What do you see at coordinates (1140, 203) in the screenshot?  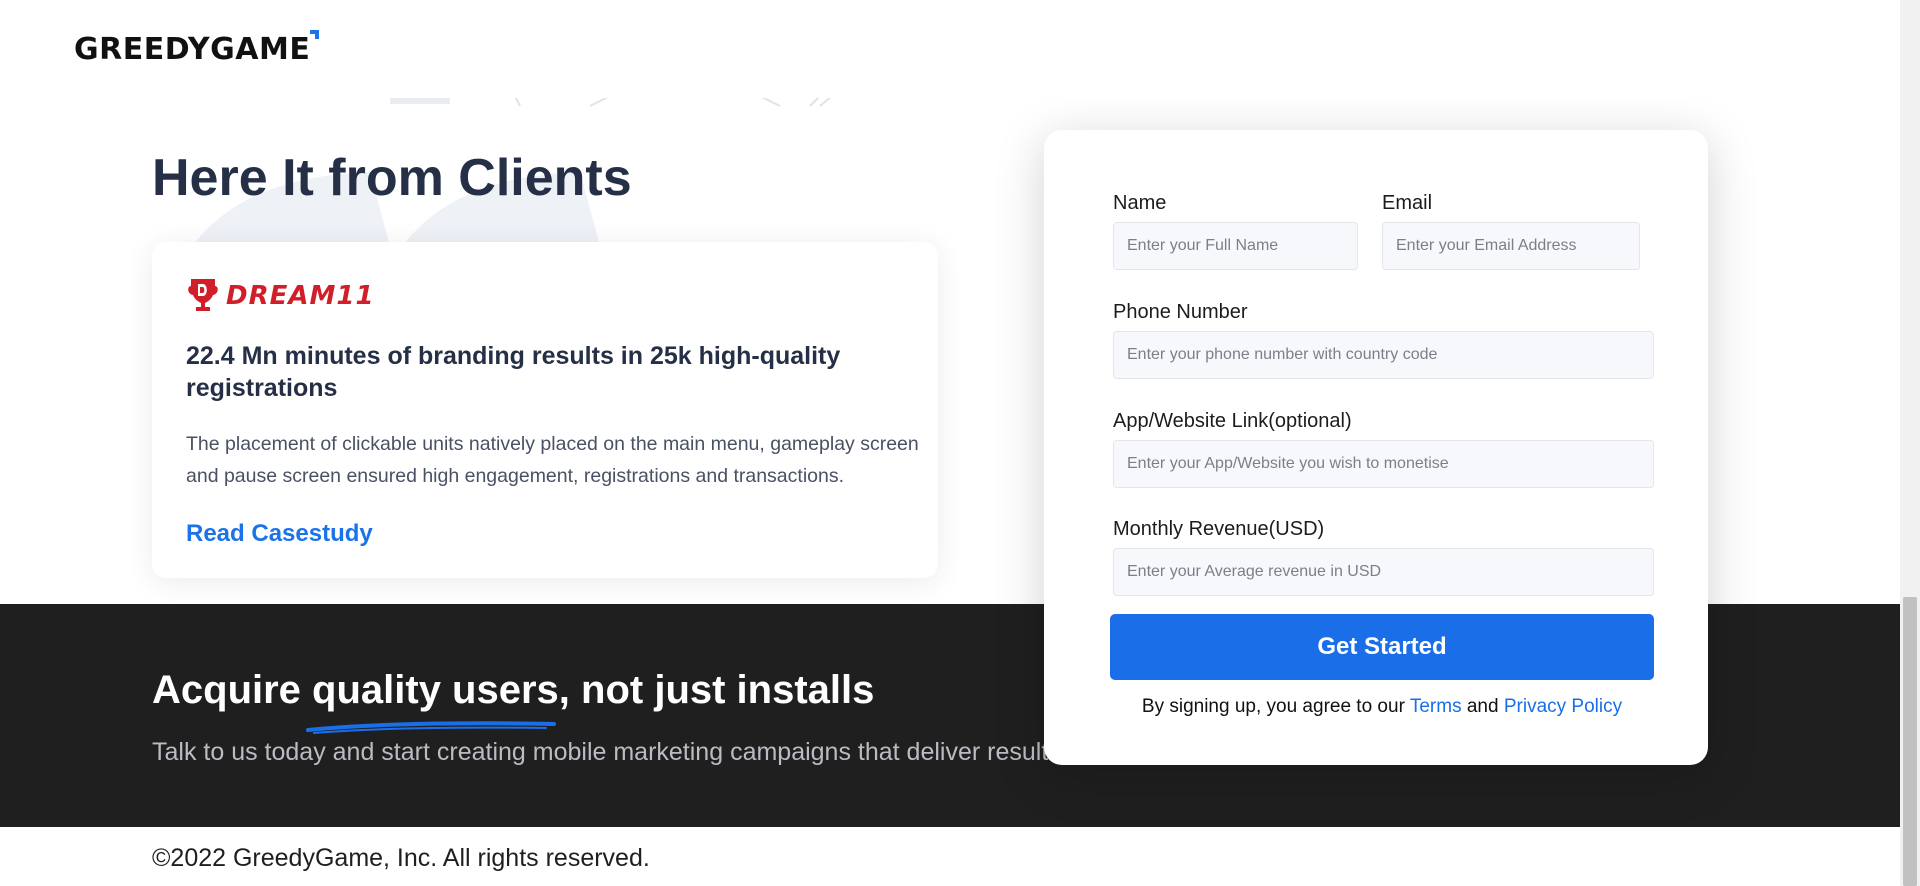 I see `name-label: Name` at bounding box center [1140, 203].